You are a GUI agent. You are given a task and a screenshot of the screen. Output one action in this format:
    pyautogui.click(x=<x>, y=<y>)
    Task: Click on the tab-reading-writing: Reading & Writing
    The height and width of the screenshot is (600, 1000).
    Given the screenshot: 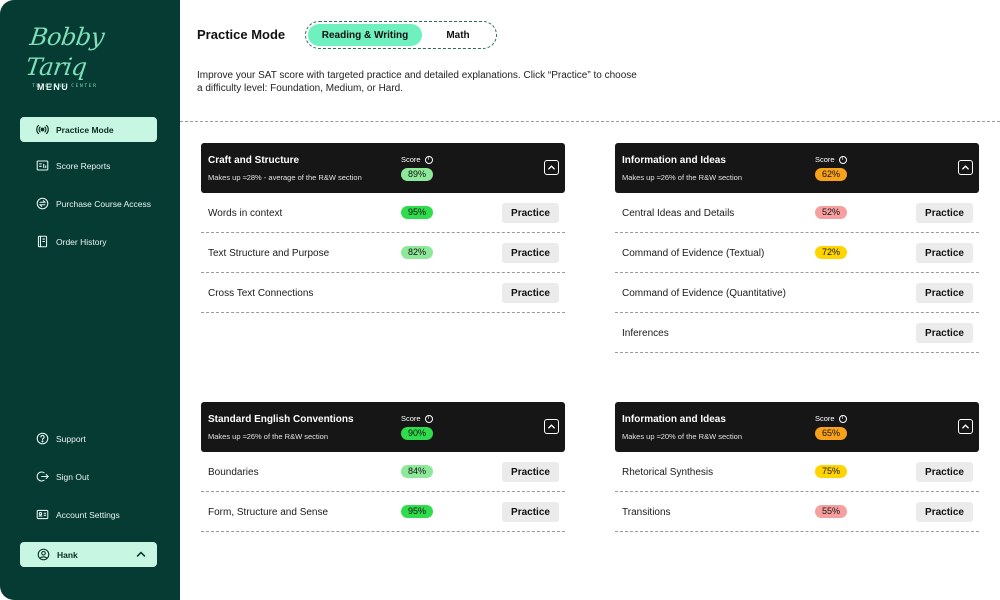 What is the action you would take?
    pyautogui.click(x=365, y=35)
    